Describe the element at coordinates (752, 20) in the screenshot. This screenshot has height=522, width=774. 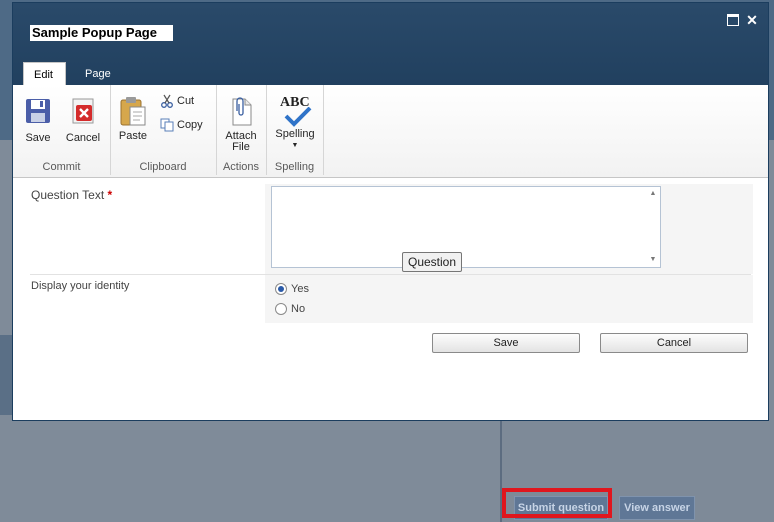
I see `close-icon: ✕` at that location.